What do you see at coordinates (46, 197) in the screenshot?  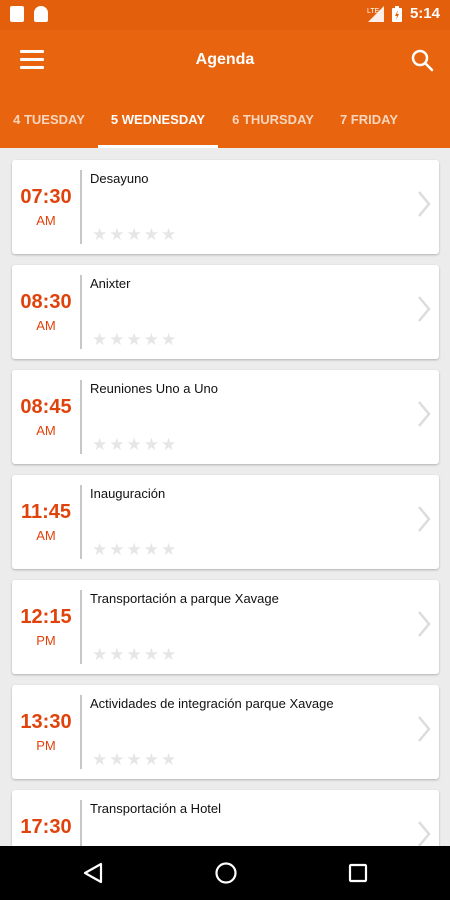 I see `event-time: 07:30` at bounding box center [46, 197].